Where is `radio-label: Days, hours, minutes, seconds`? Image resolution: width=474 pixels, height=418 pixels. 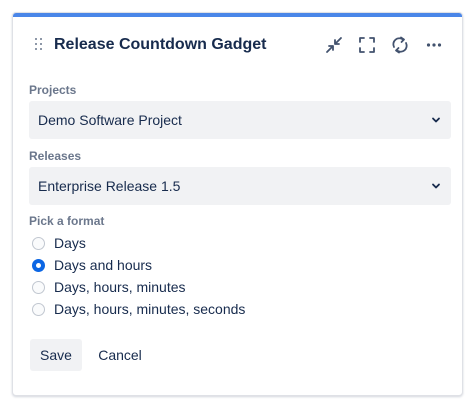 radio-label: Days, hours, minutes, seconds is located at coordinates (150, 309).